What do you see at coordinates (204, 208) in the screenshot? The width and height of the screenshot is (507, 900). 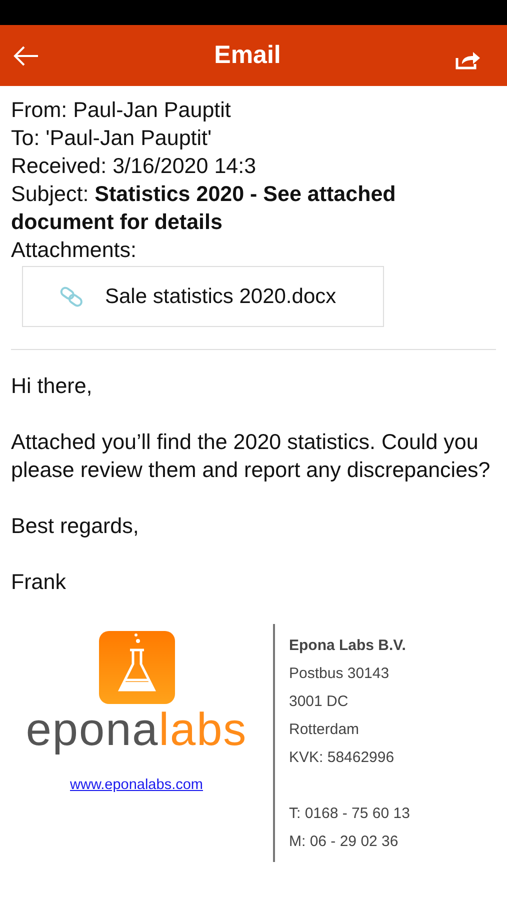 I see `subject-line: Subject: Statistics 2020 - See attached document for details` at bounding box center [204, 208].